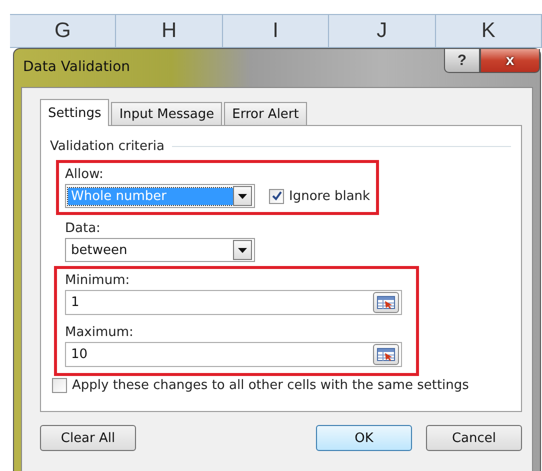 The image size is (542, 471). What do you see at coordinates (84, 174) in the screenshot?
I see `field-label: Allow:` at bounding box center [84, 174].